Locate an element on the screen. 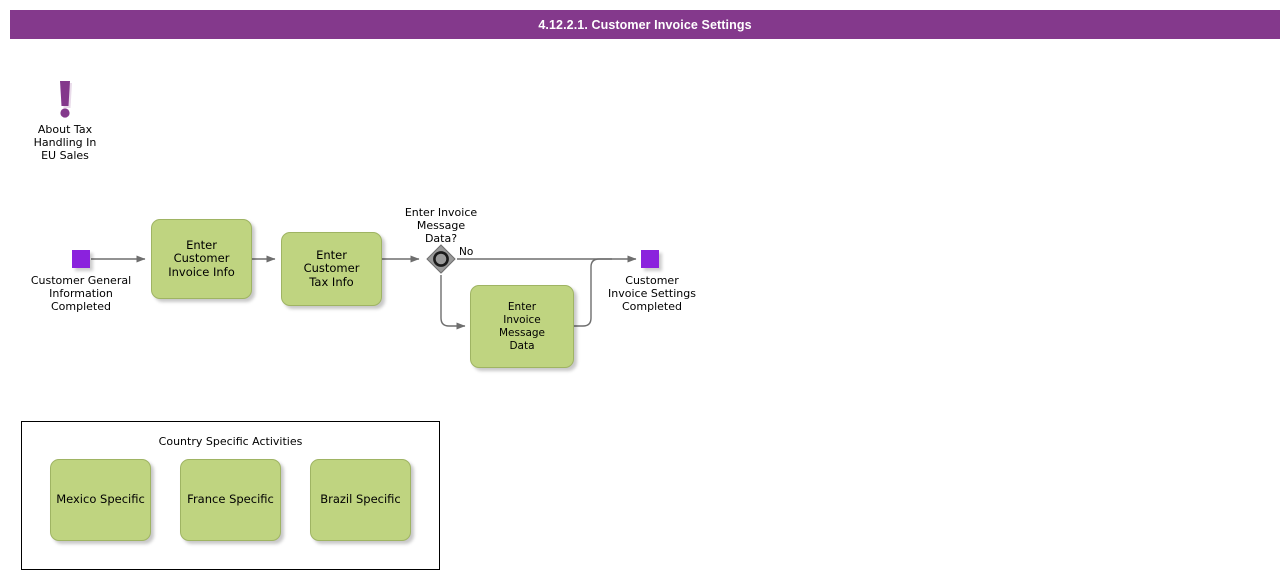  task-enter-invoice-message-data-label: Enter Invoice Message Data is located at coordinates (522, 326).